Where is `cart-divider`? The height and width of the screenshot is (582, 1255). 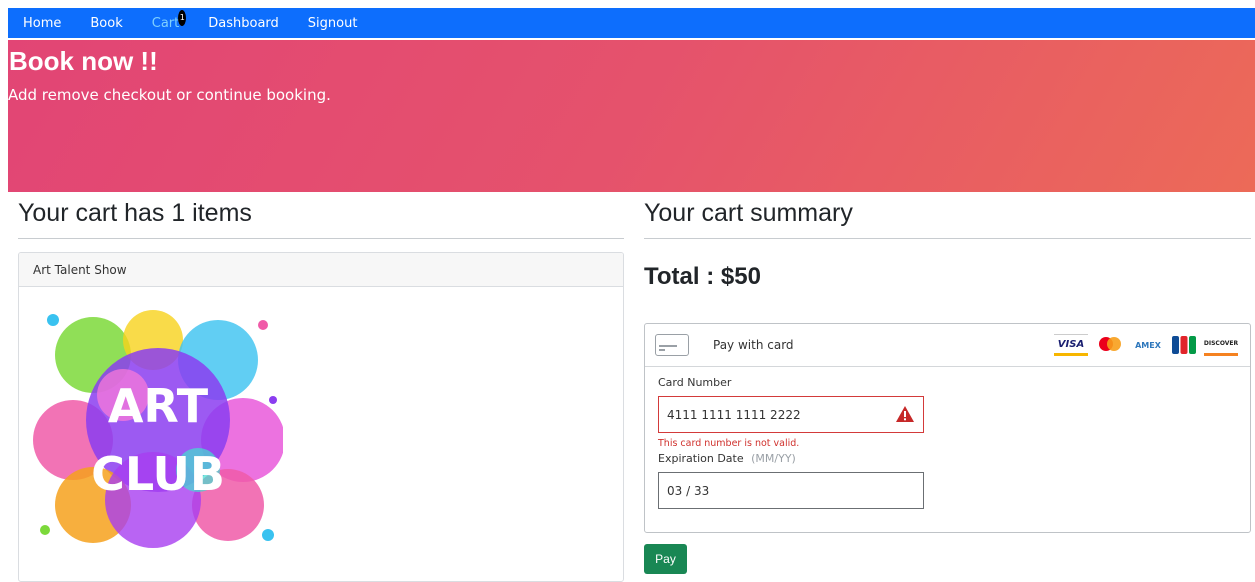 cart-divider is located at coordinates (321, 238).